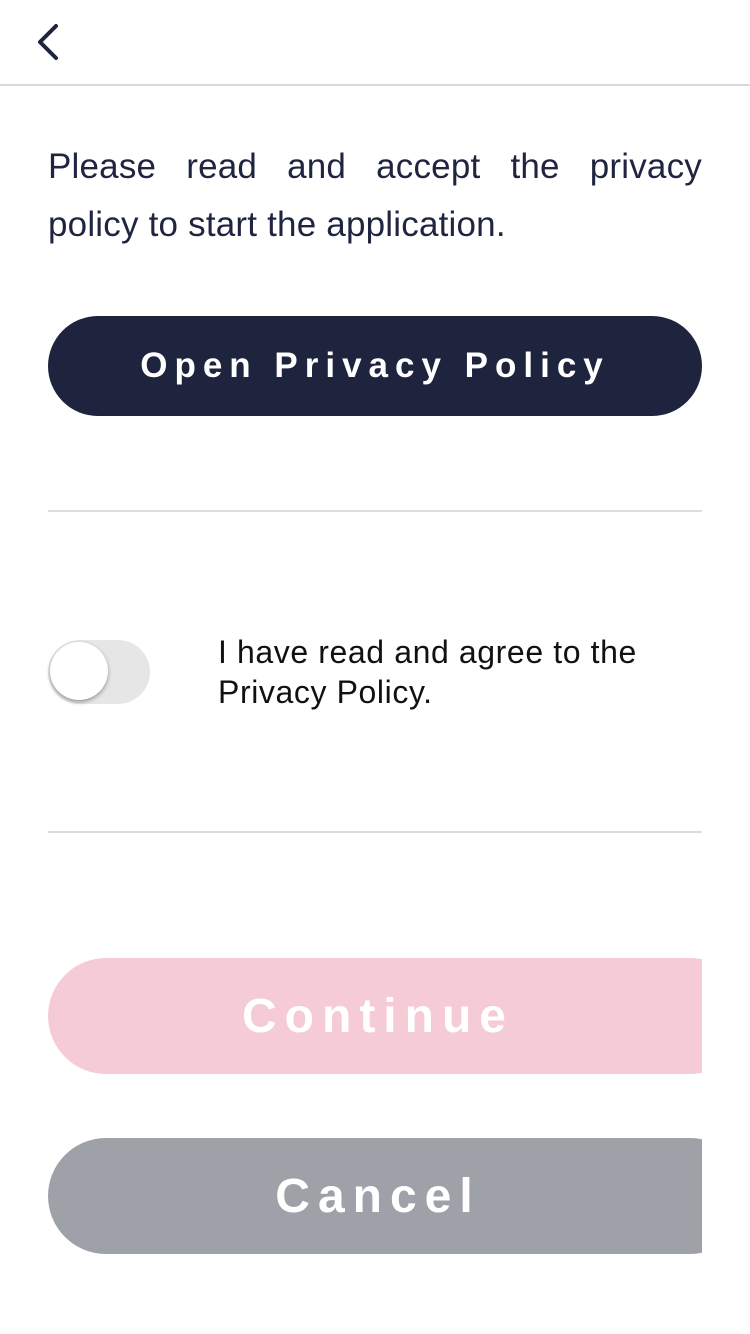 The image size is (750, 1334). What do you see at coordinates (79, 671) in the screenshot?
I see `toggle-knob` at bounding box center [79, 671].